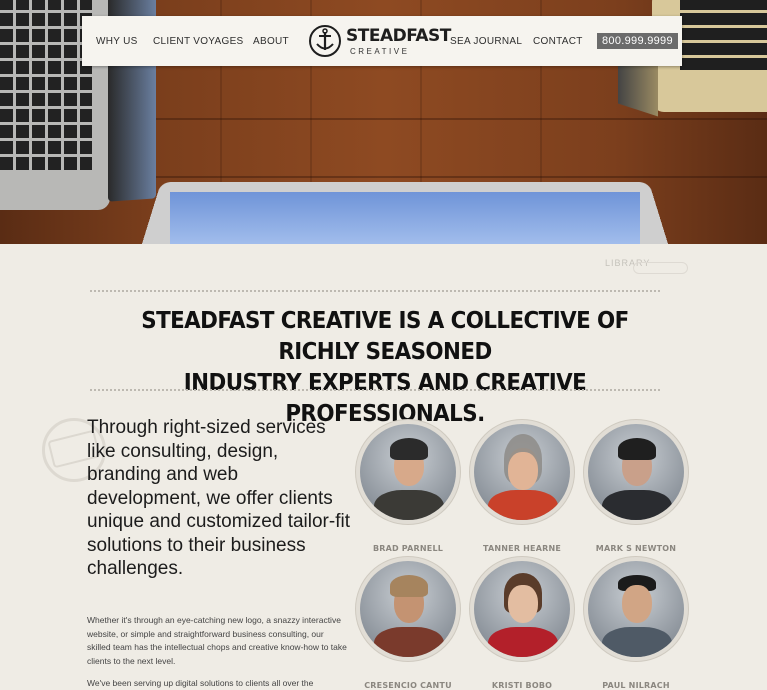  What do you see at coordinates (486, 41) in the screenshot?
I see `nav-sea-journal: SEA JOURNAL` at bounding box center [486, 41].